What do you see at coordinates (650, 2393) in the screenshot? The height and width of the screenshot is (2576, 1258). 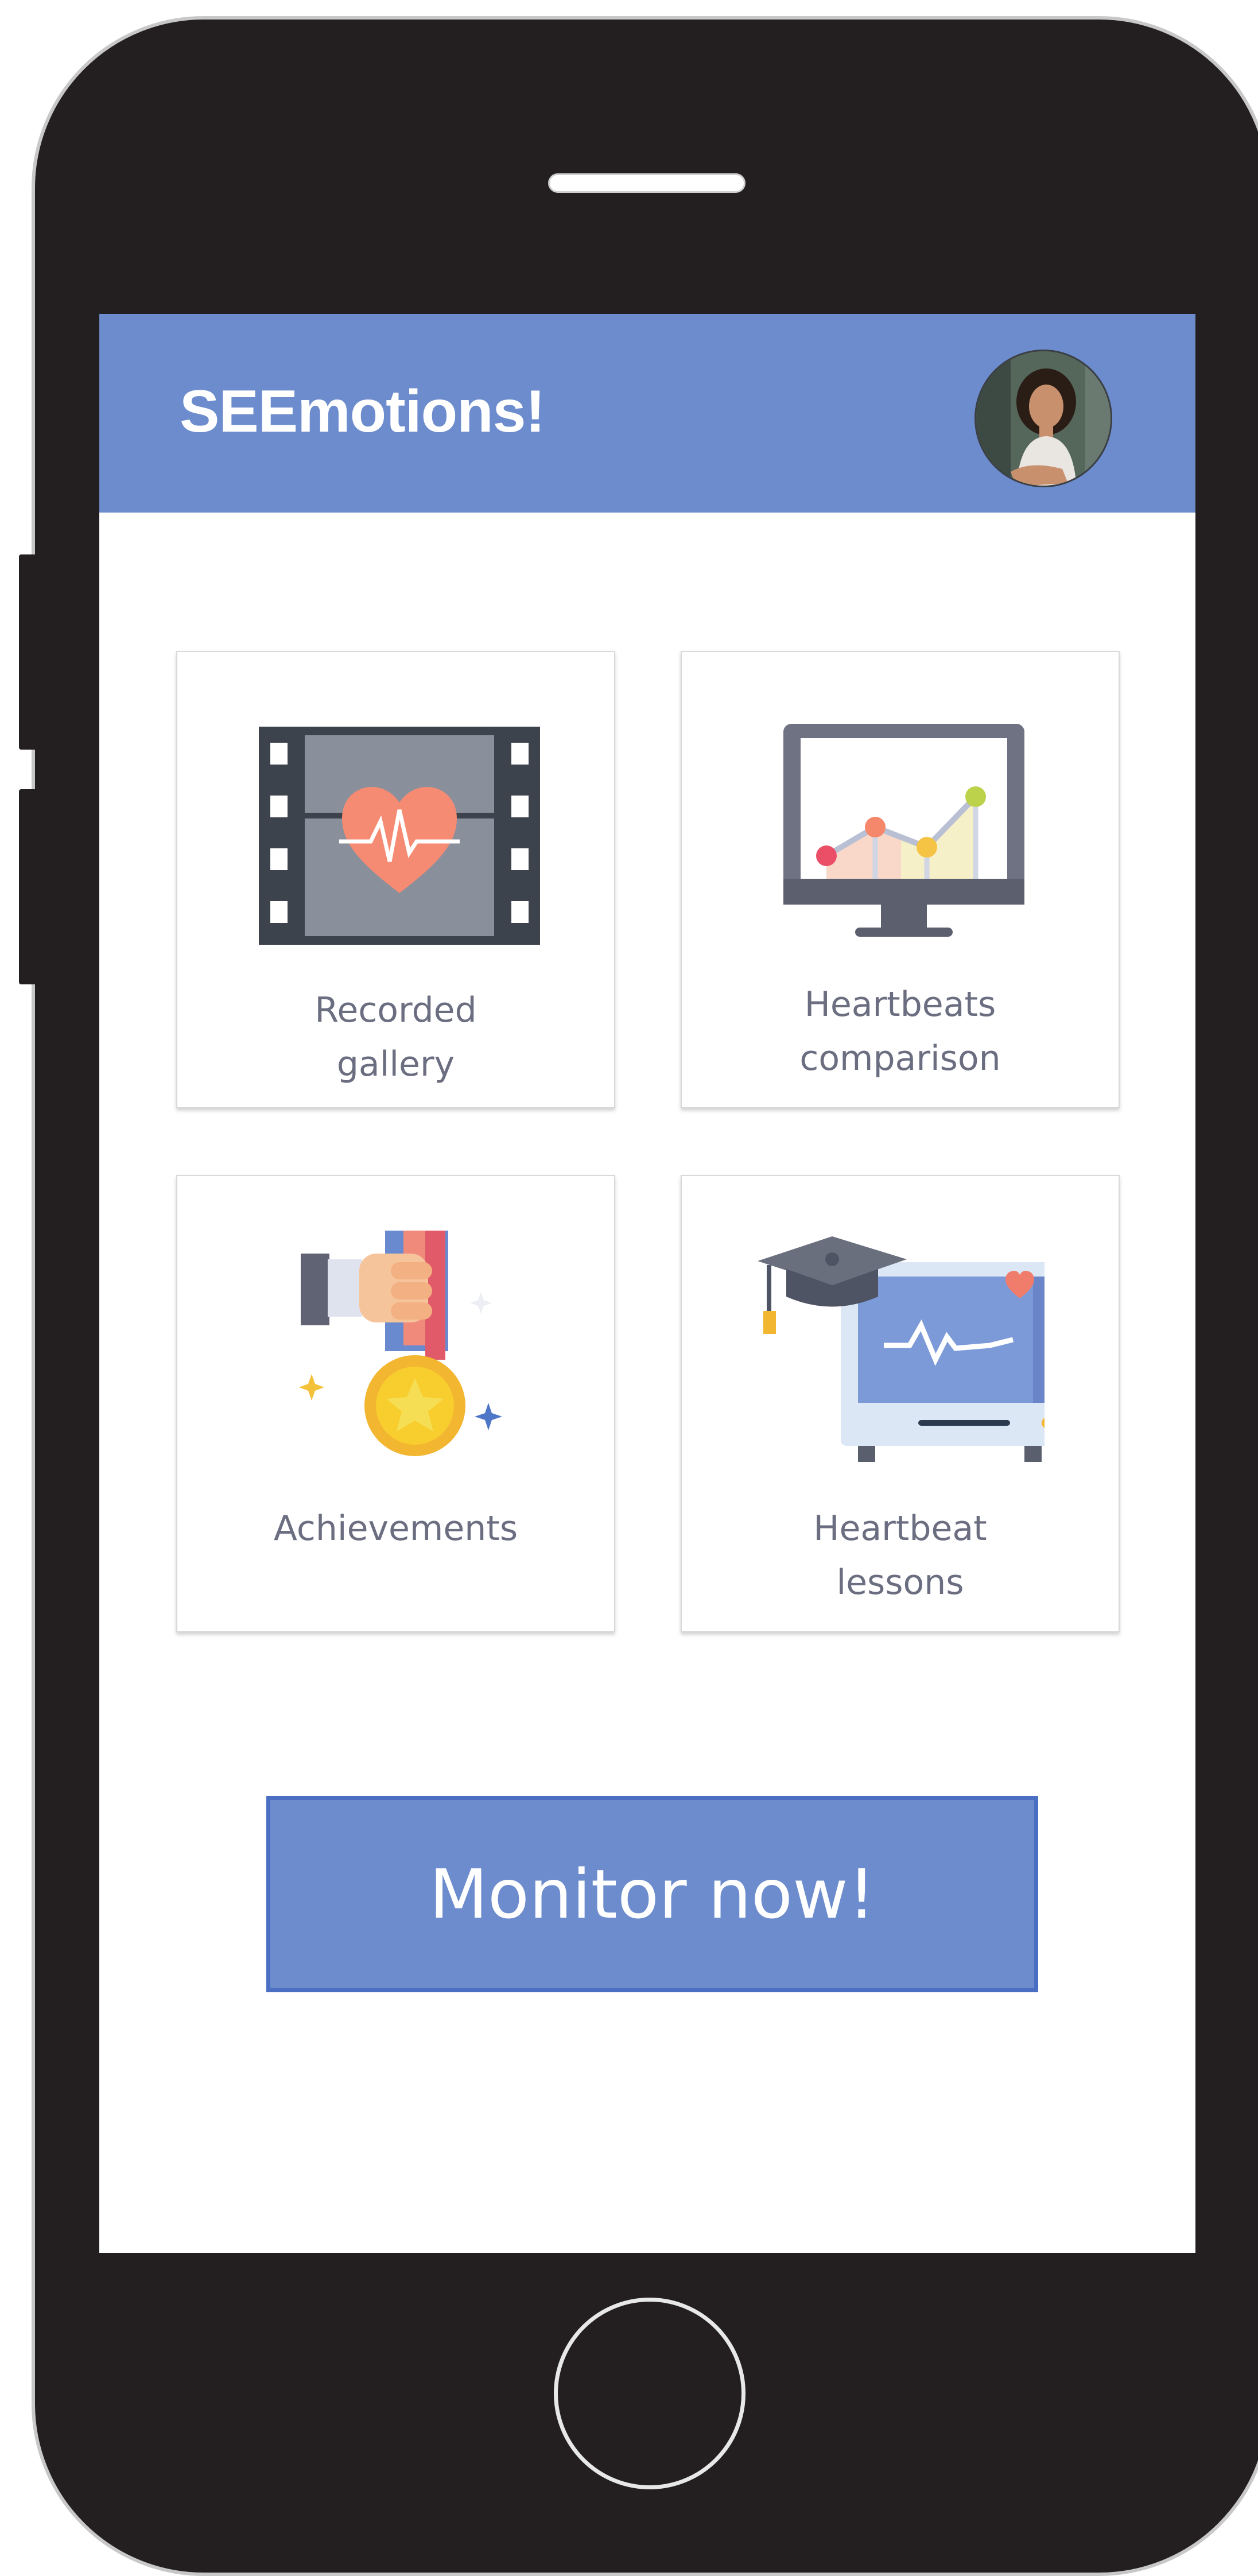 I see `phone-home-button` at bounding box center [650, 2393].